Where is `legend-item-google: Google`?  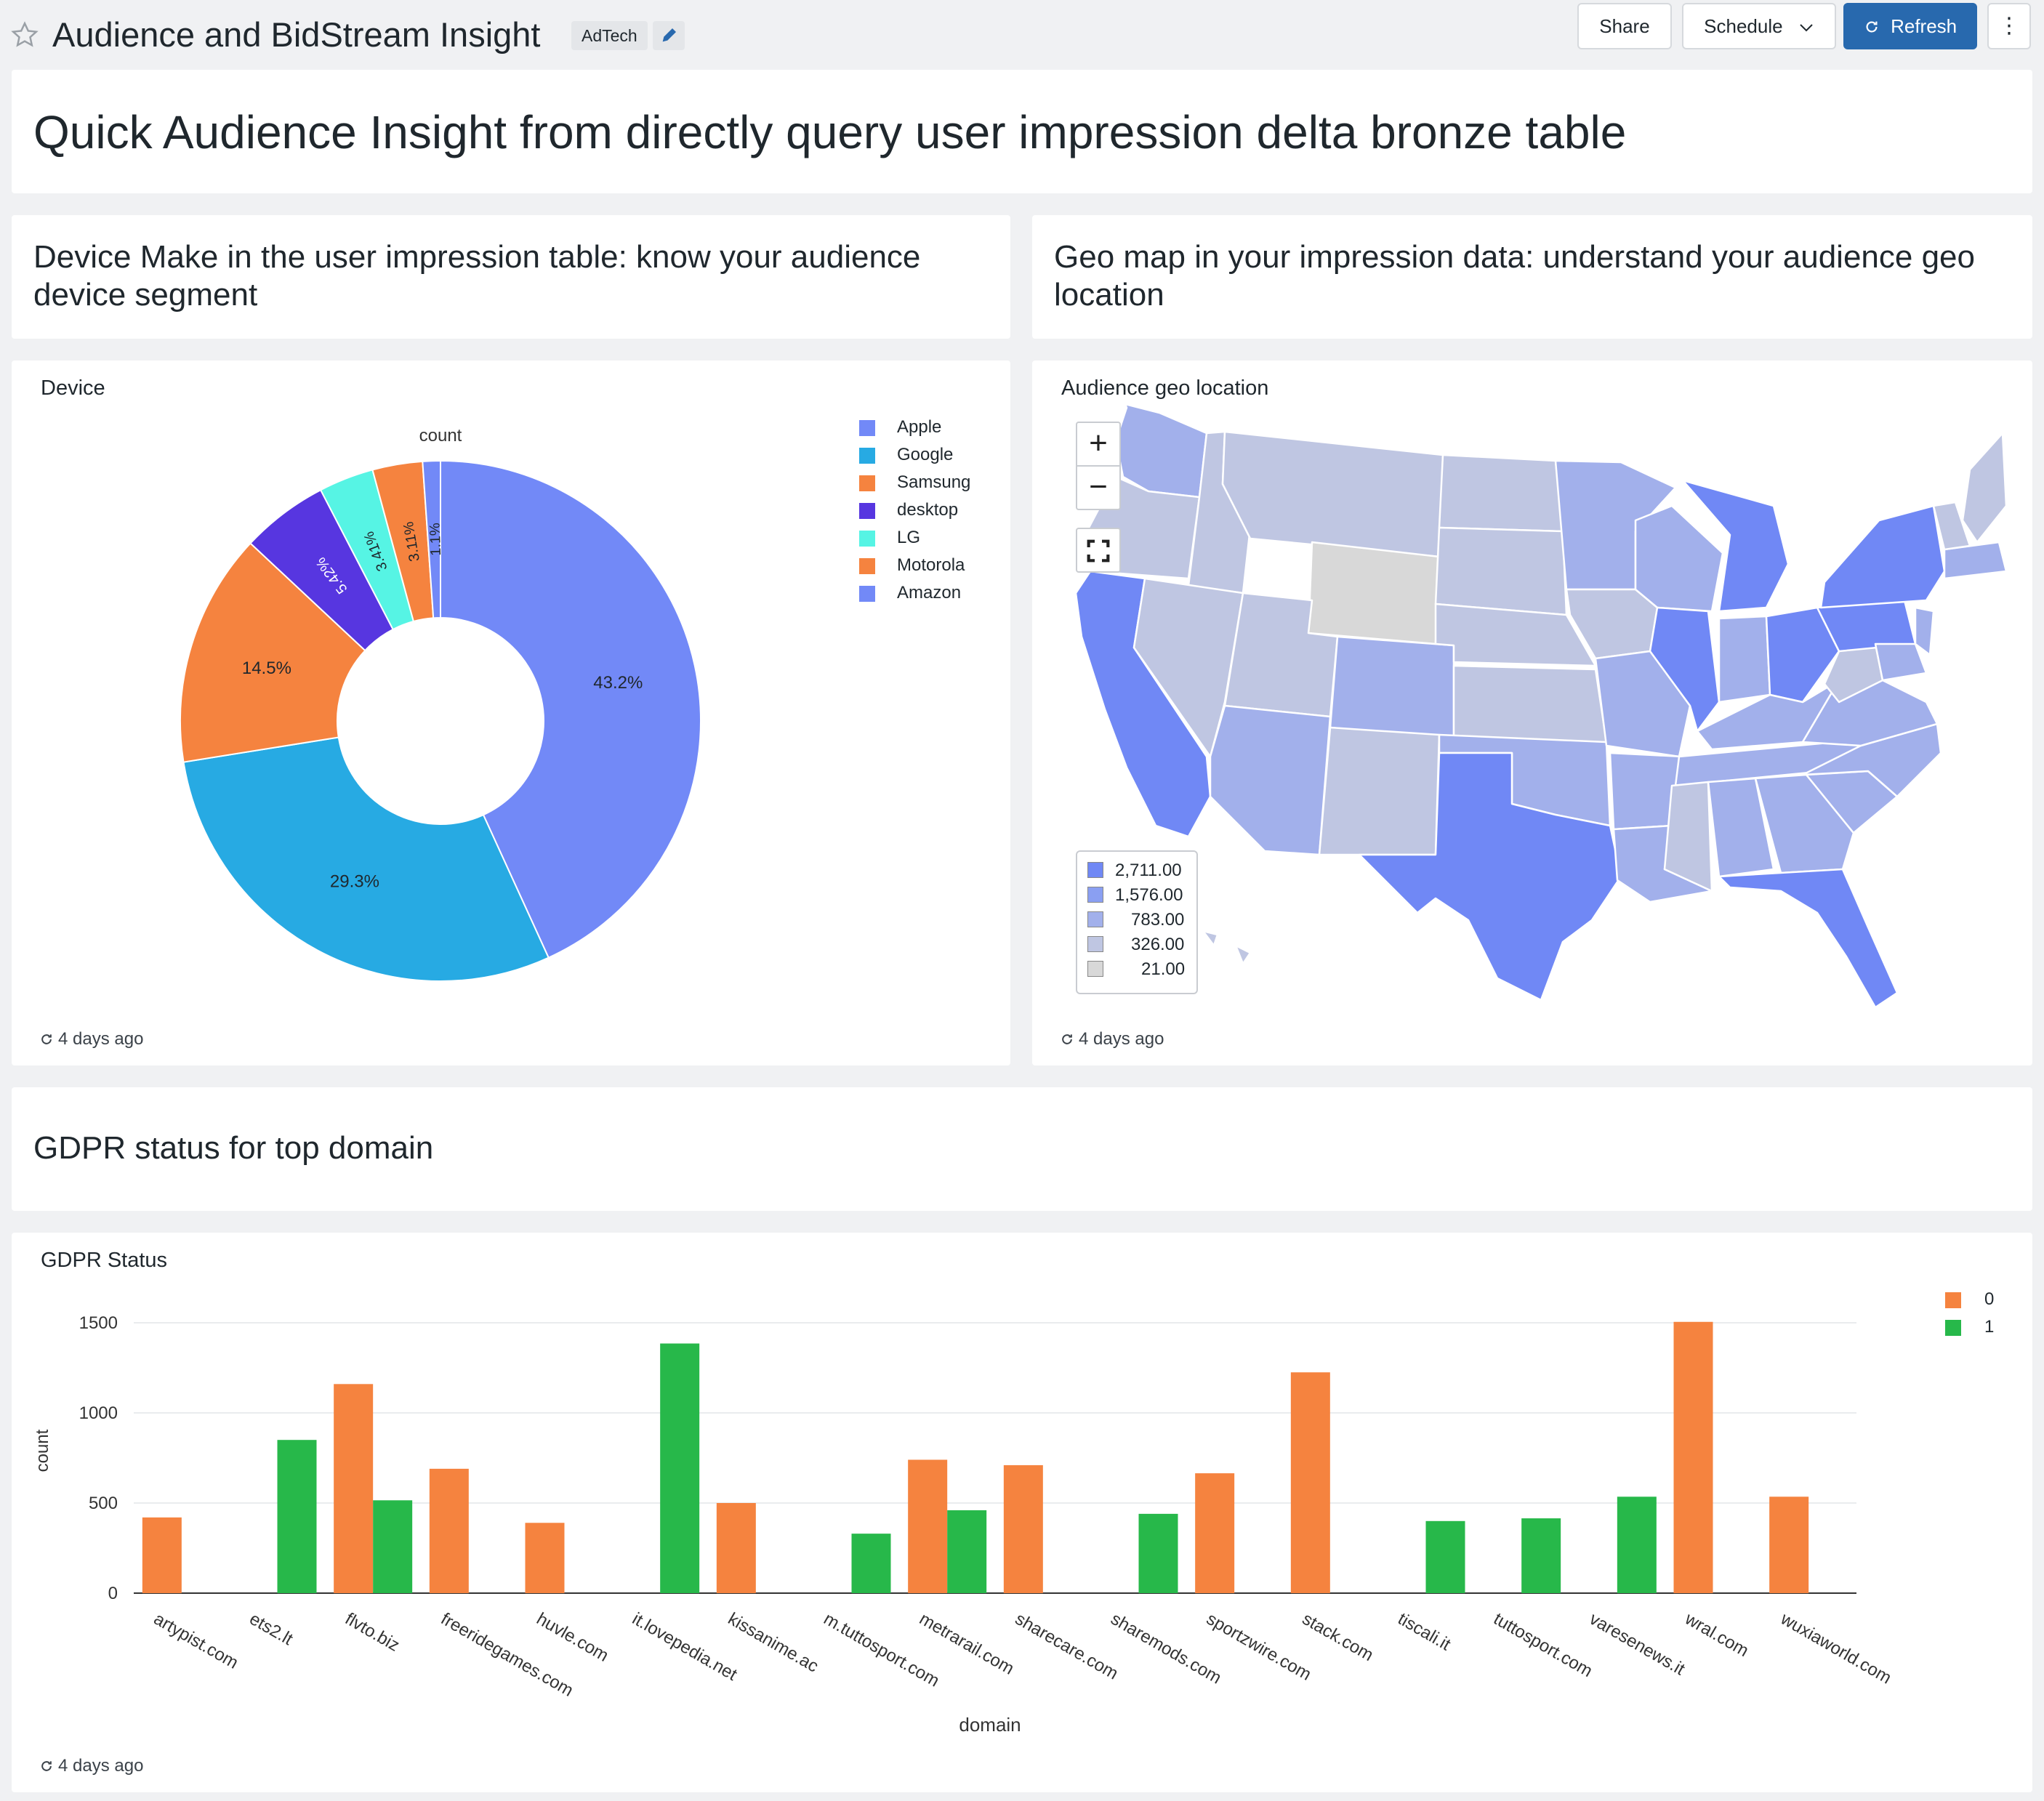
legend-item-google: Google is located at coordinates (925, 455).